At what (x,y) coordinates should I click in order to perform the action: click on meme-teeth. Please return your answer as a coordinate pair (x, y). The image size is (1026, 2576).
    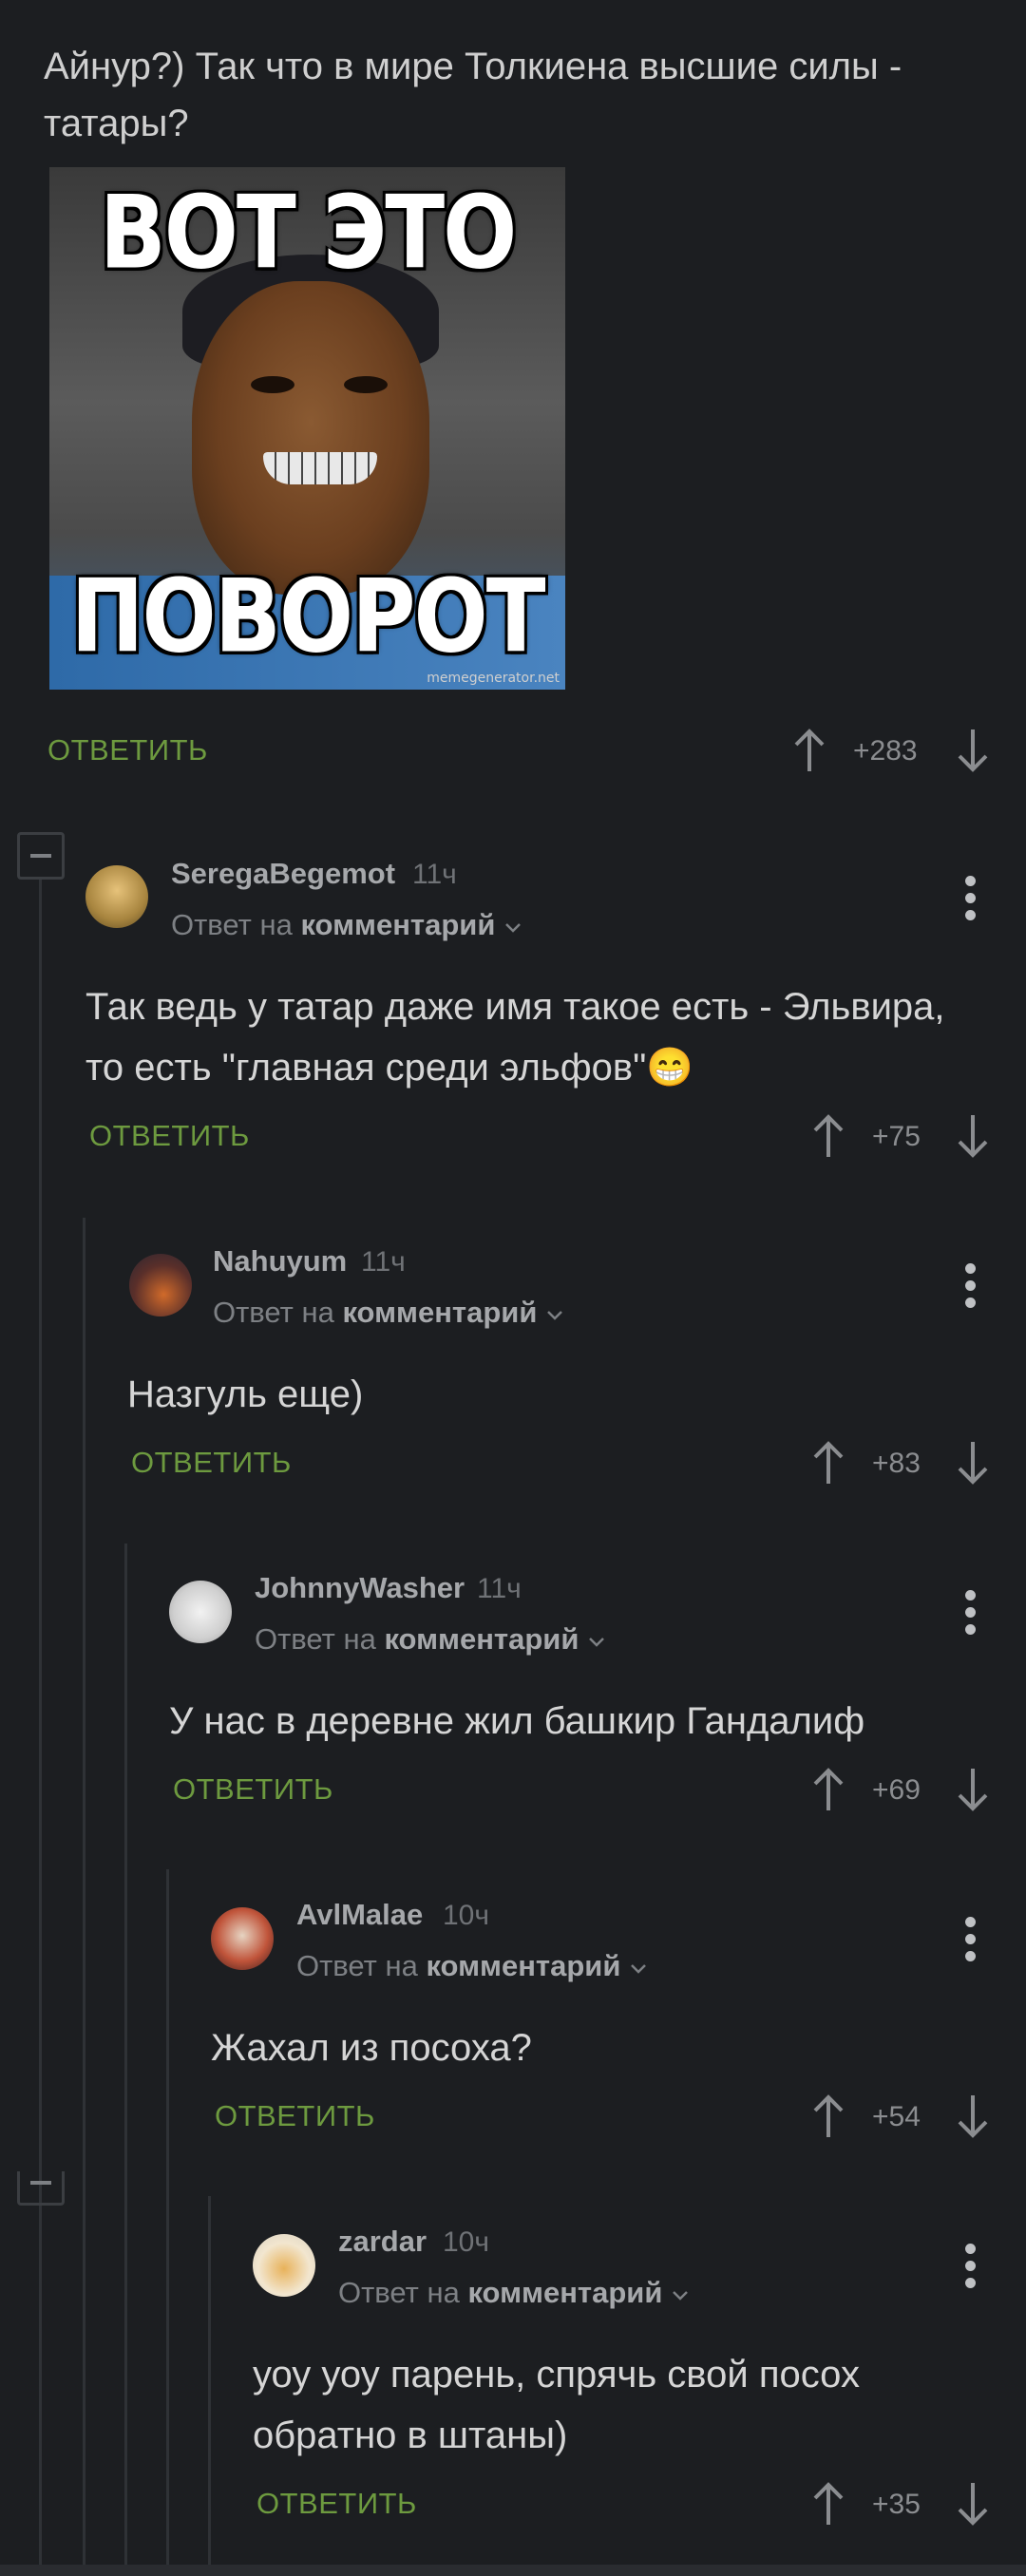
    Looking at the image, I should click on (320, 468).